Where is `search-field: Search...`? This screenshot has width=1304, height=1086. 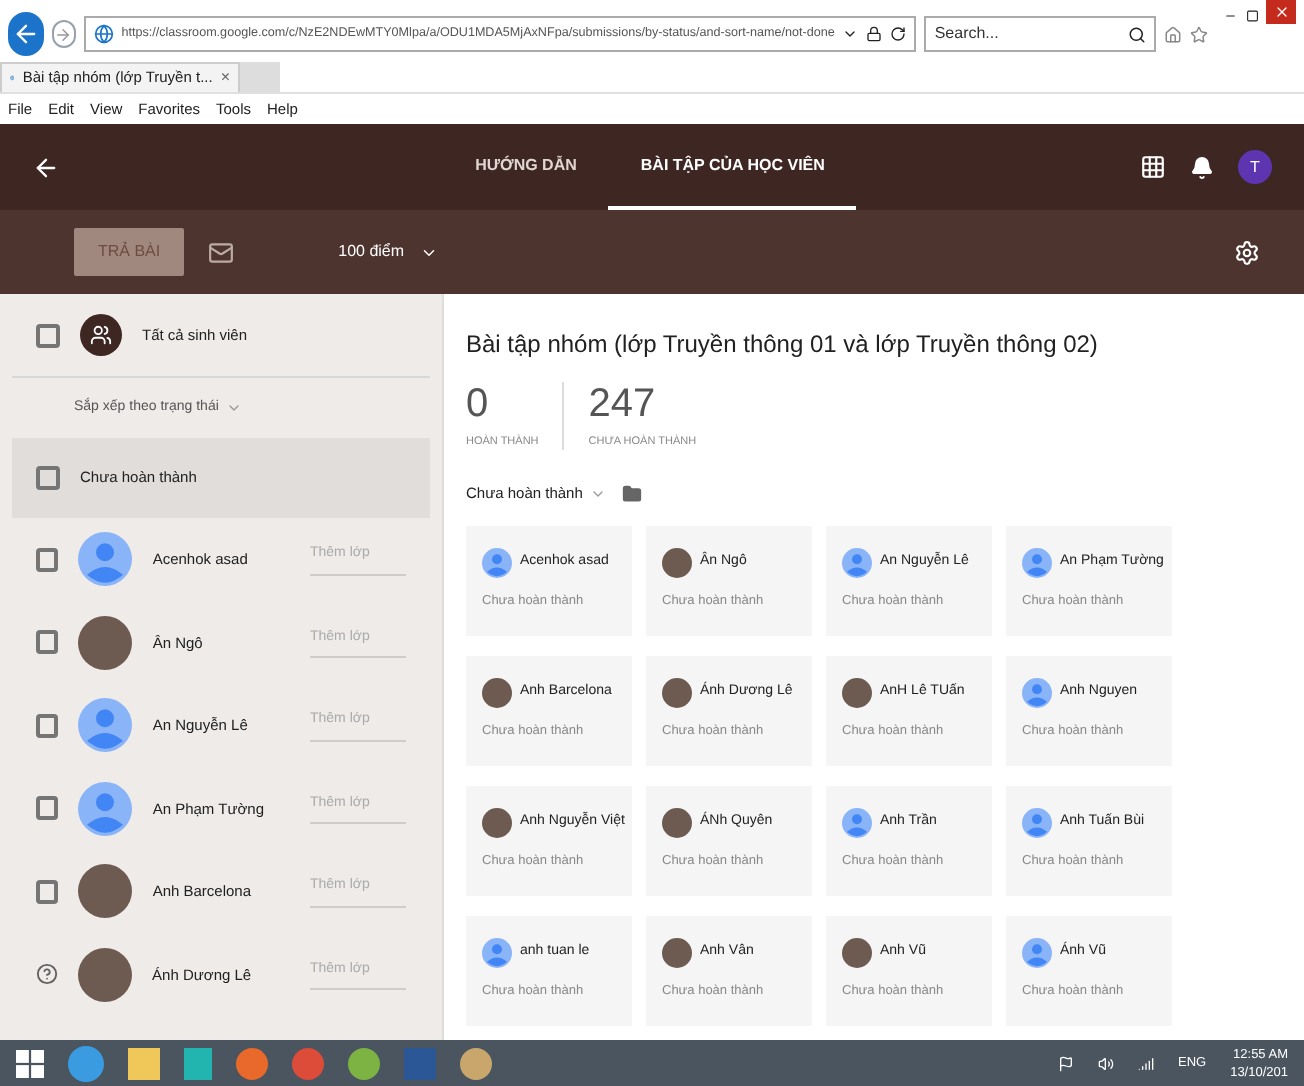
search-field: Search... is located at coordinates (1031, 34).